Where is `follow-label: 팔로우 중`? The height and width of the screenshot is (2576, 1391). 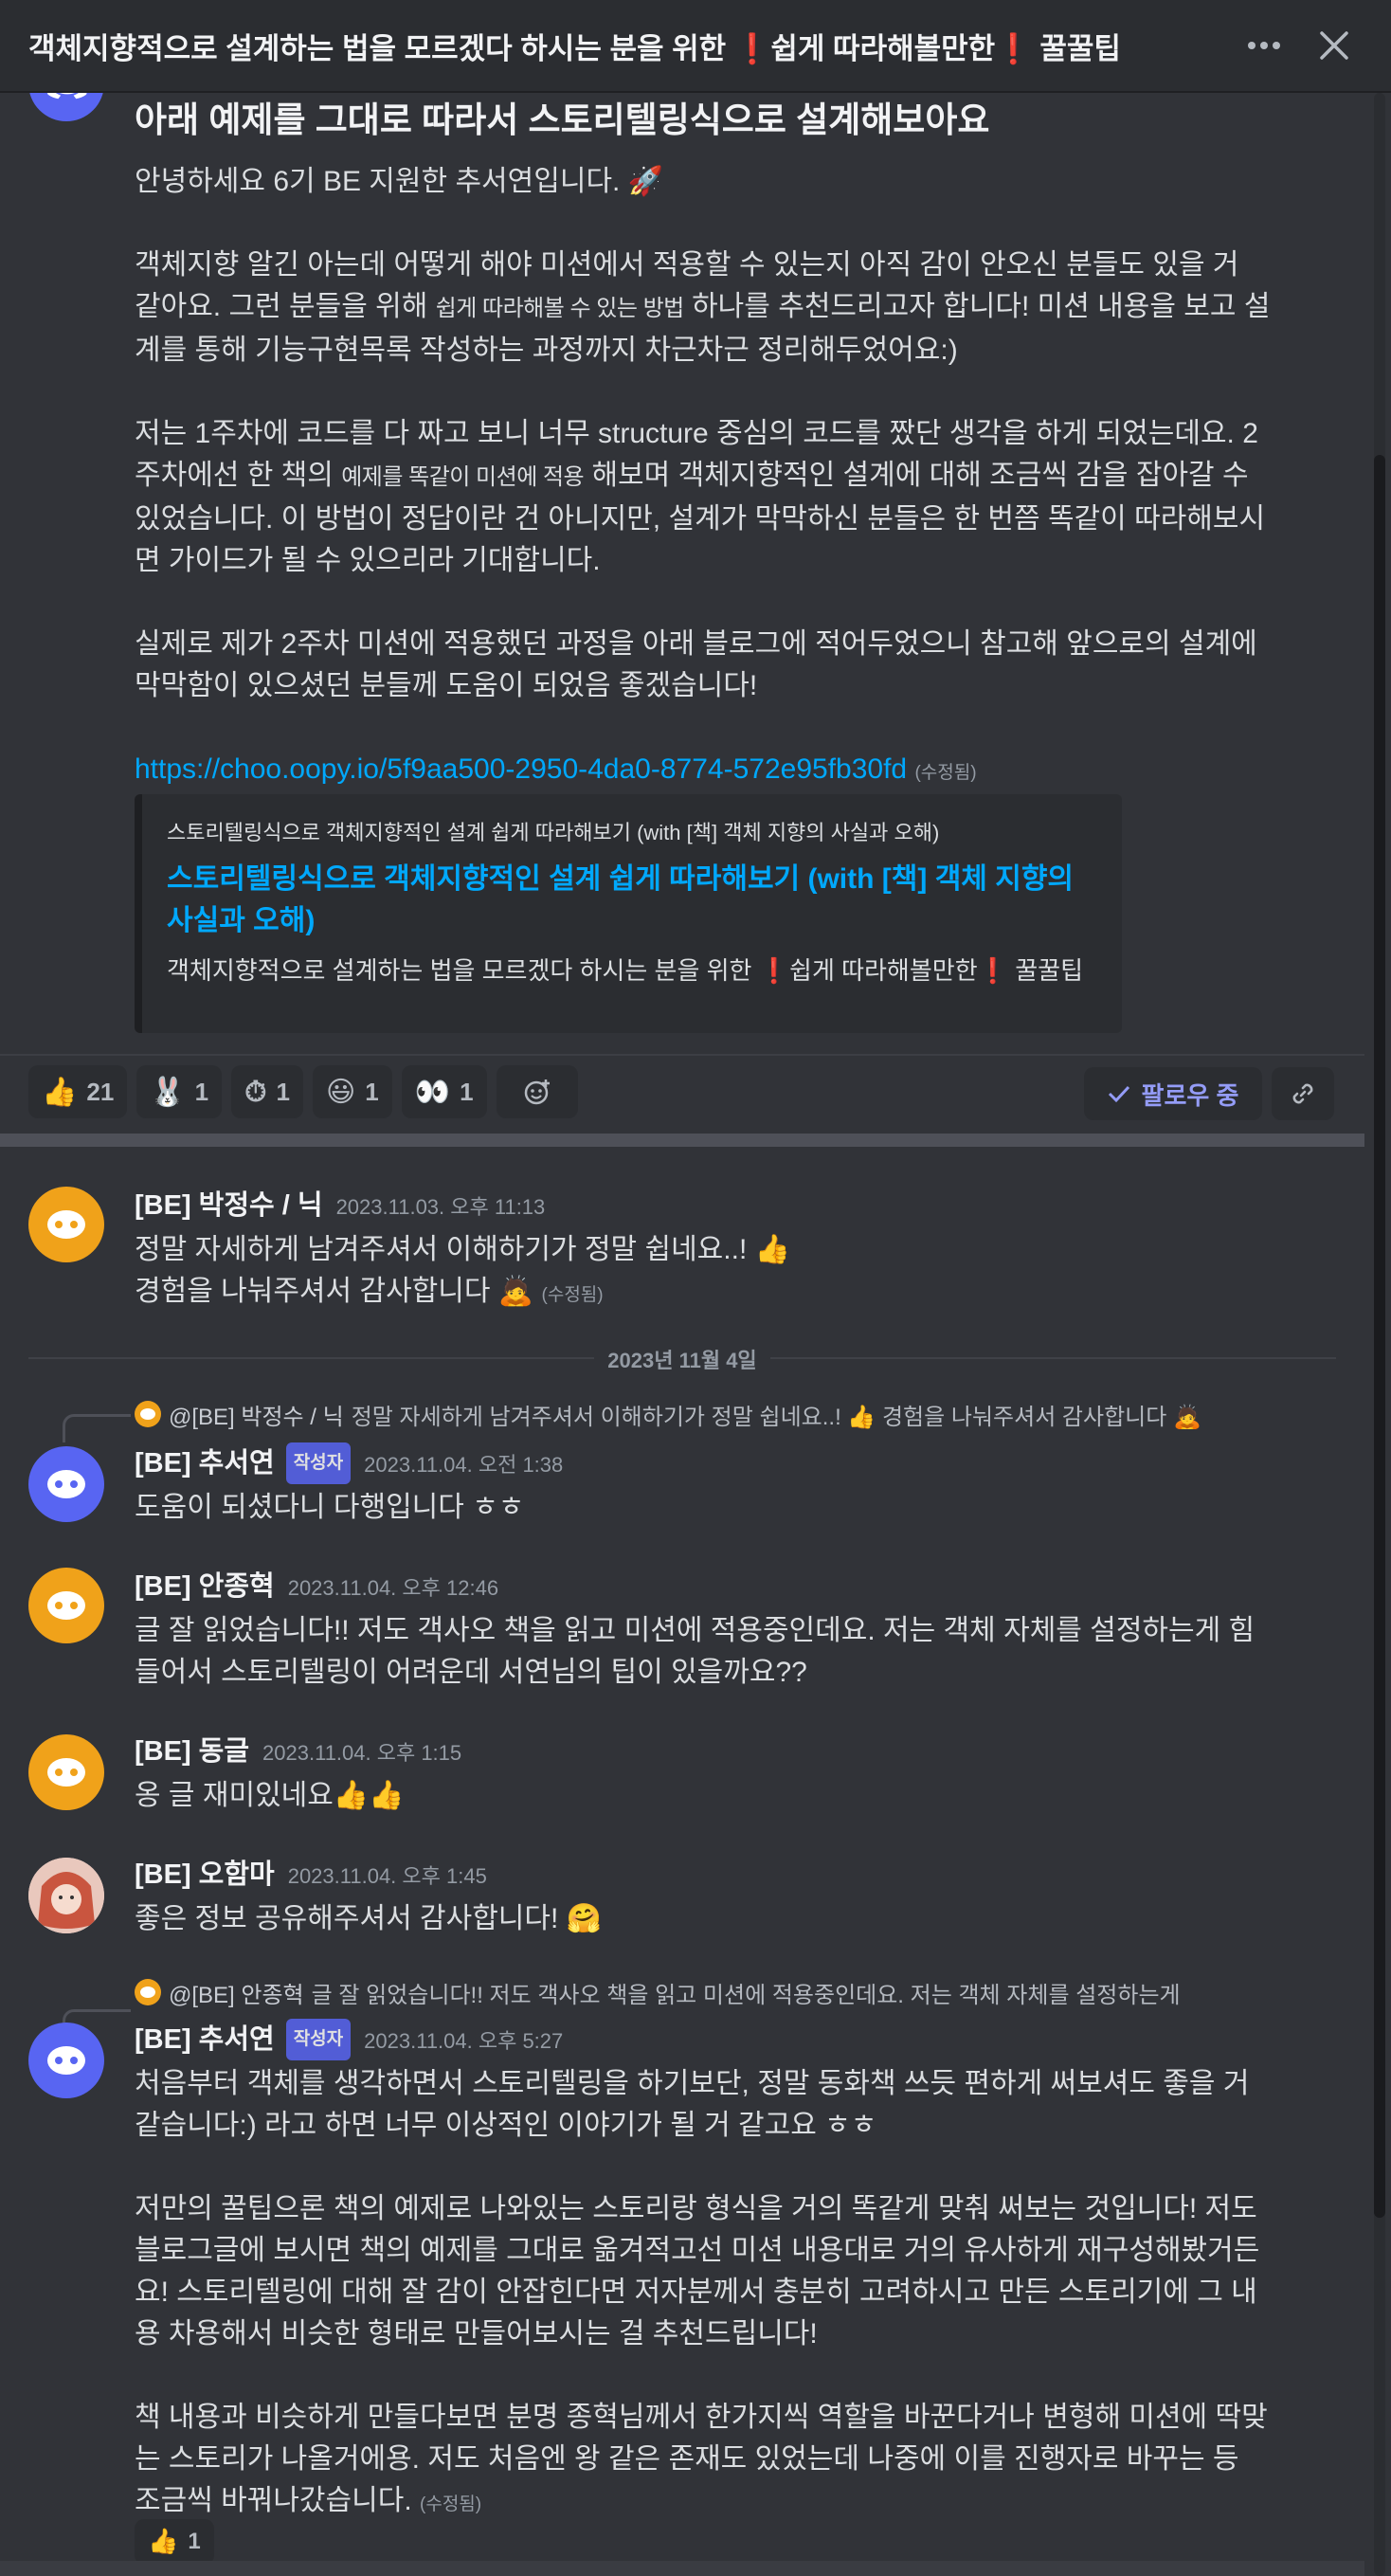 follow-label: 팔로우 중 is located at coordinates (1190, 1095).